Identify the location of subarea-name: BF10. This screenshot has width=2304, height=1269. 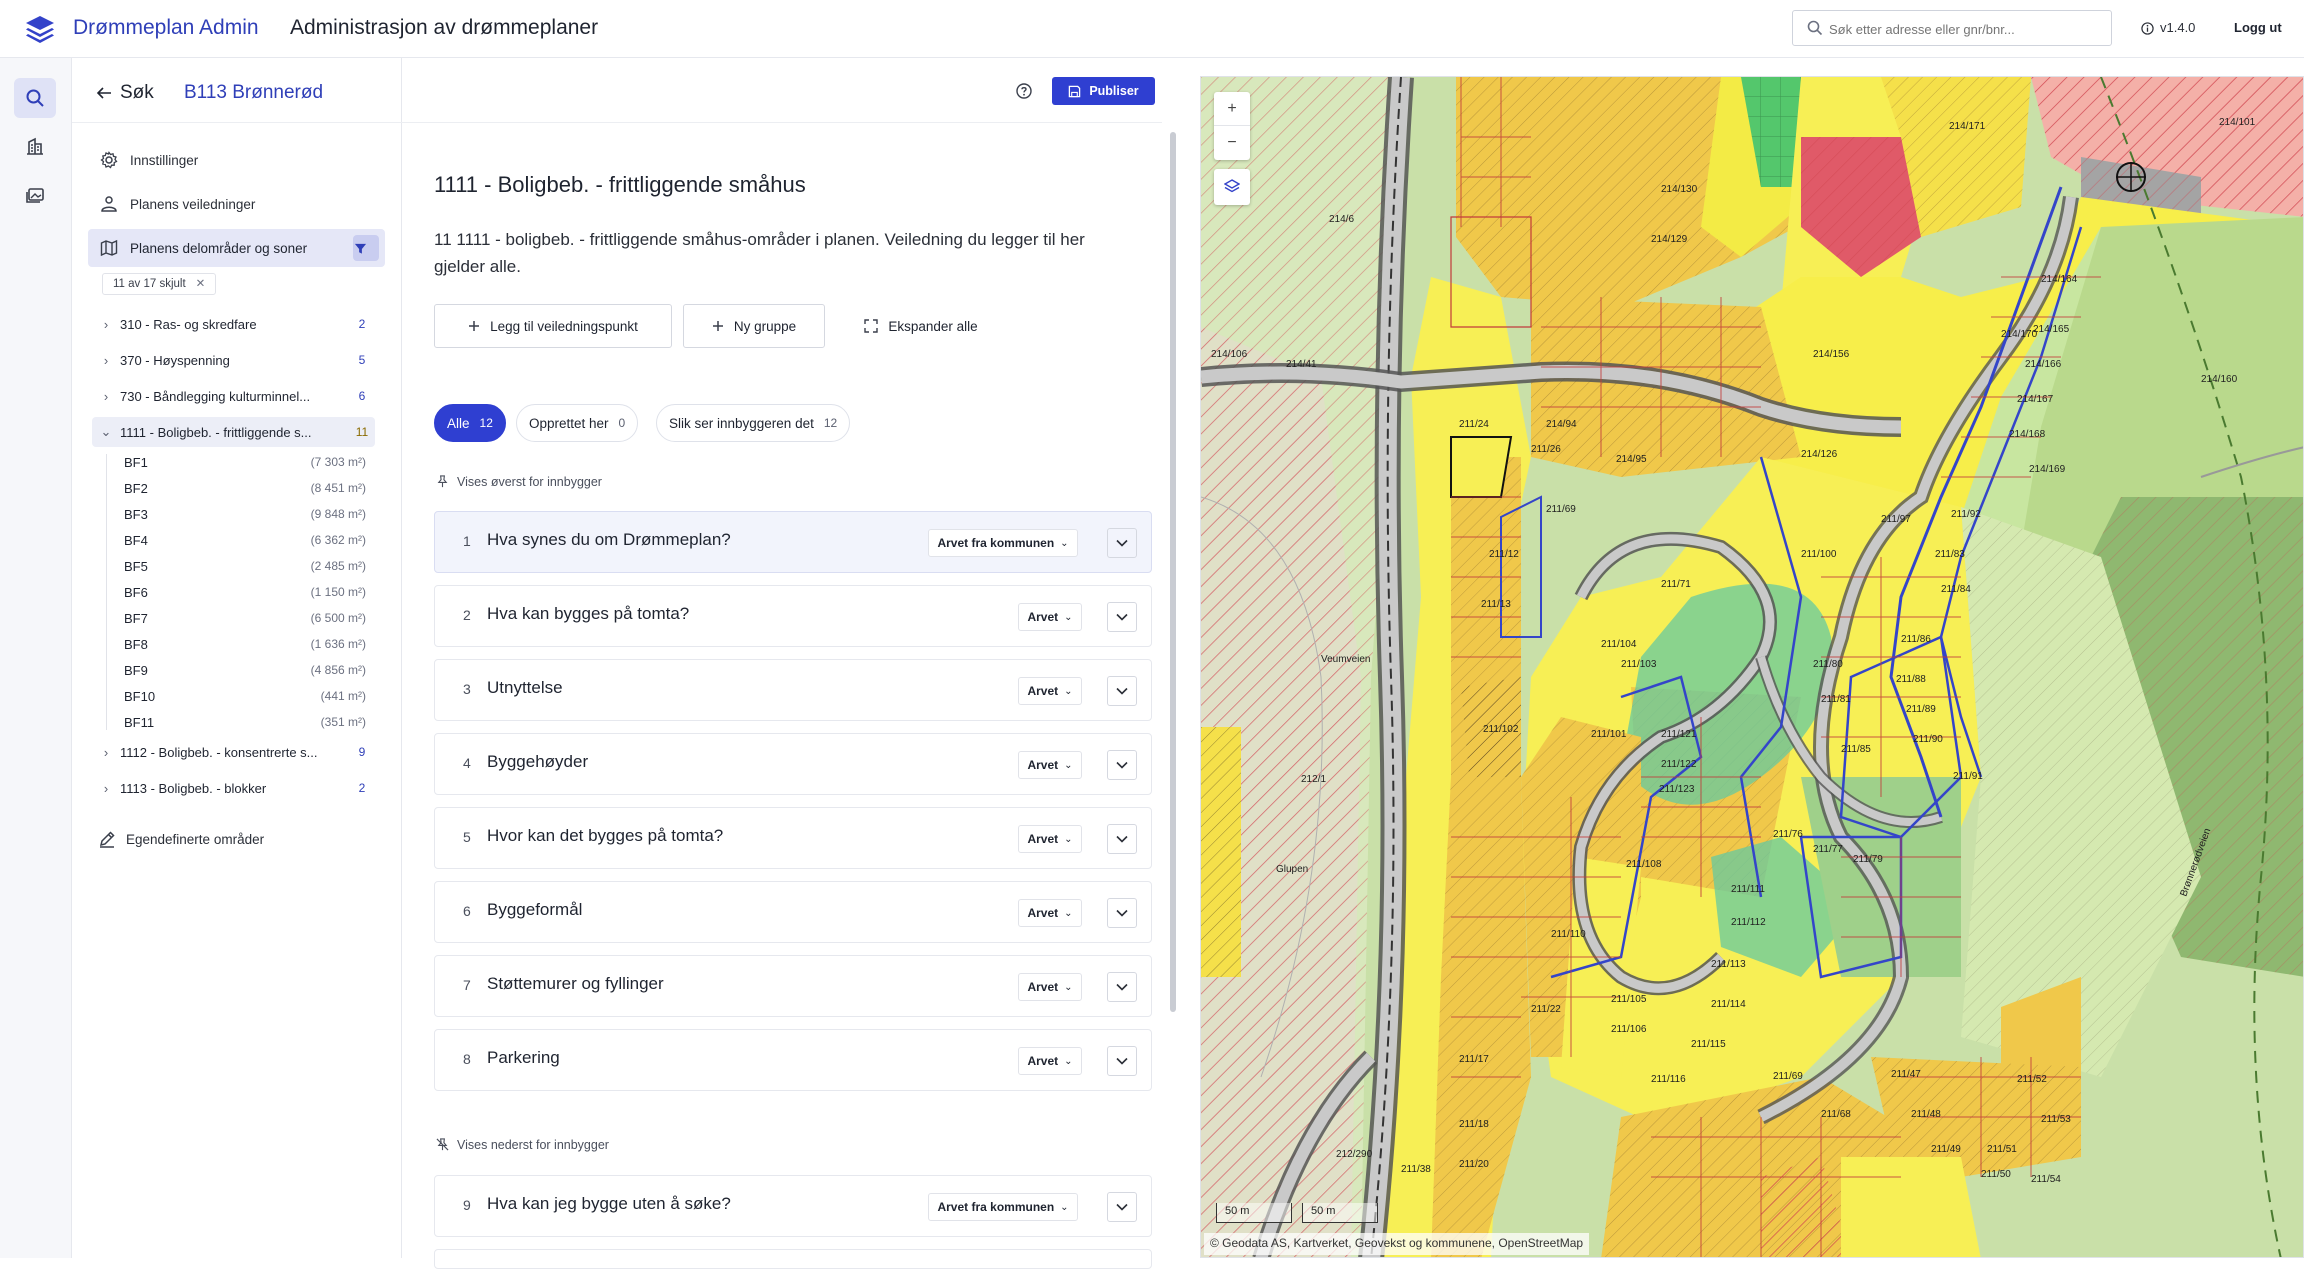
(140, 696).